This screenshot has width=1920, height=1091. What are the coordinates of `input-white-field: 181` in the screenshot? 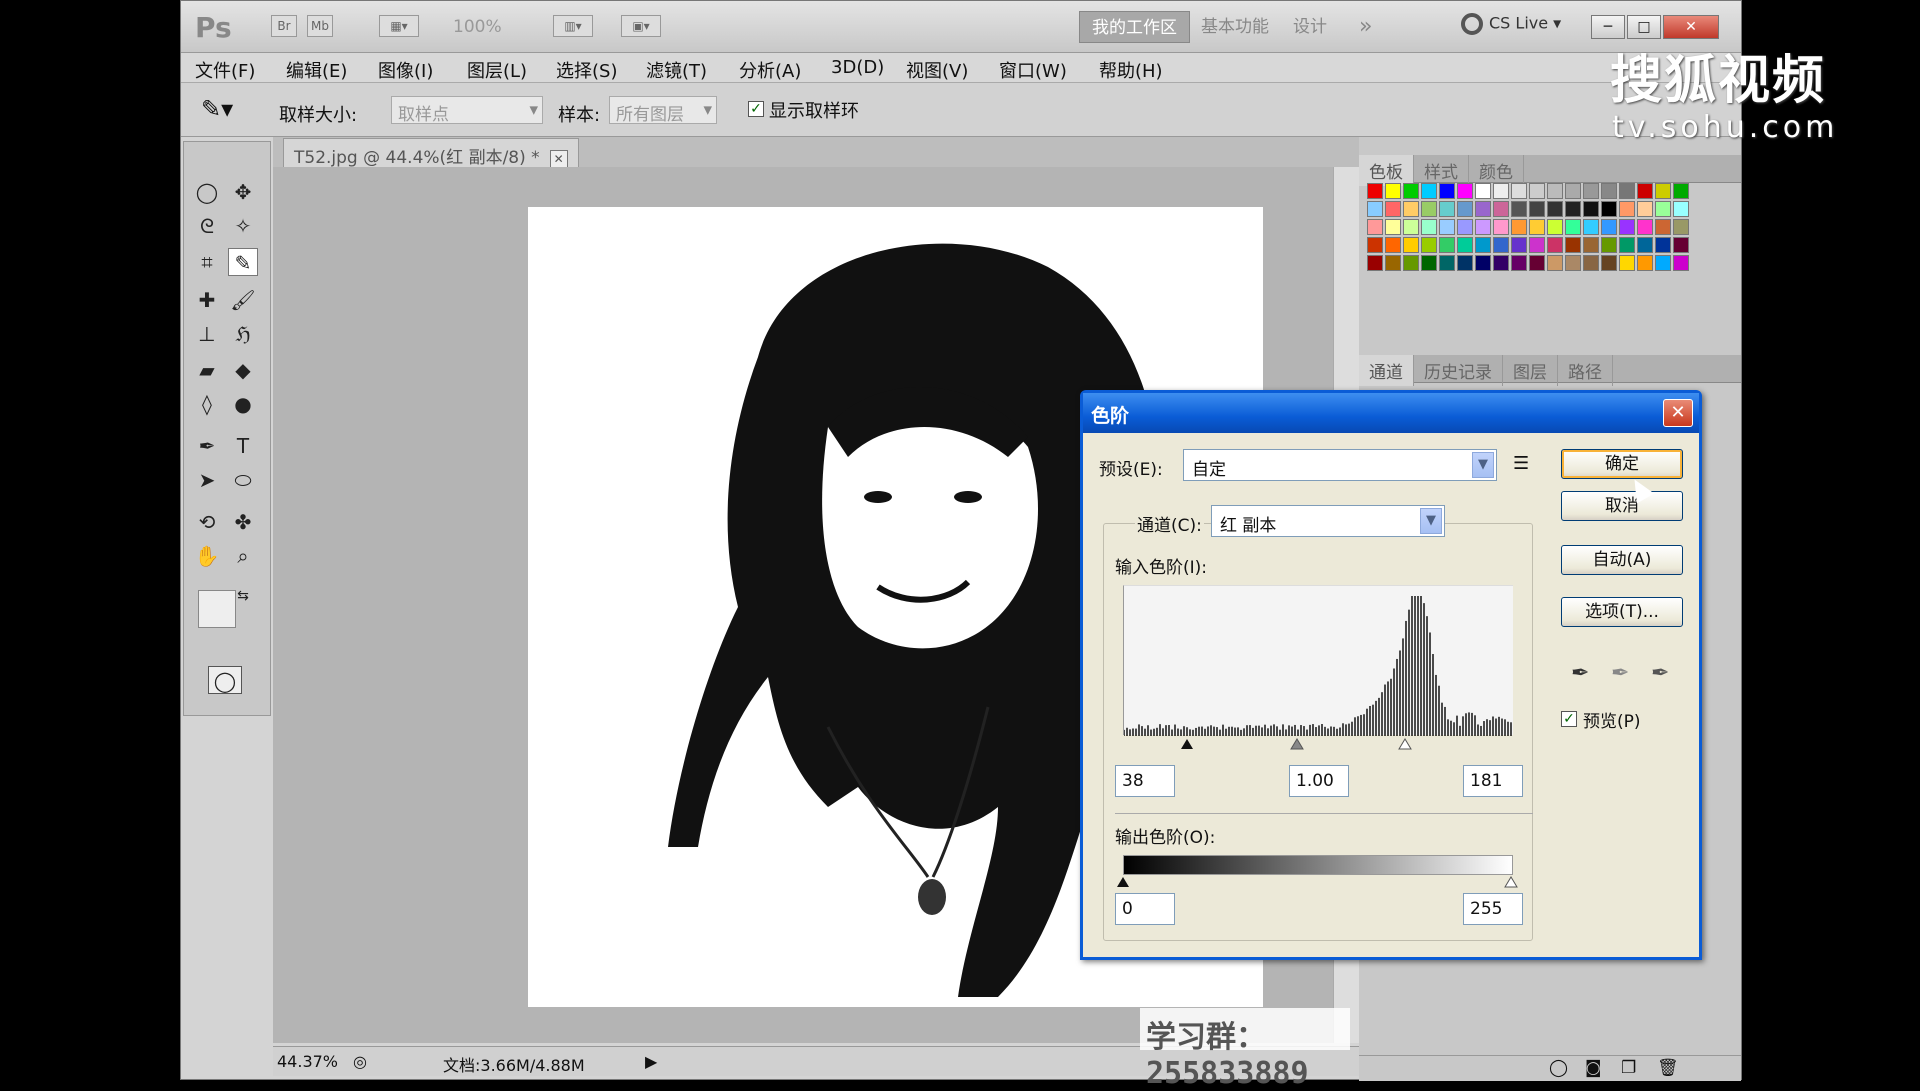 It's located at (1493, 781).